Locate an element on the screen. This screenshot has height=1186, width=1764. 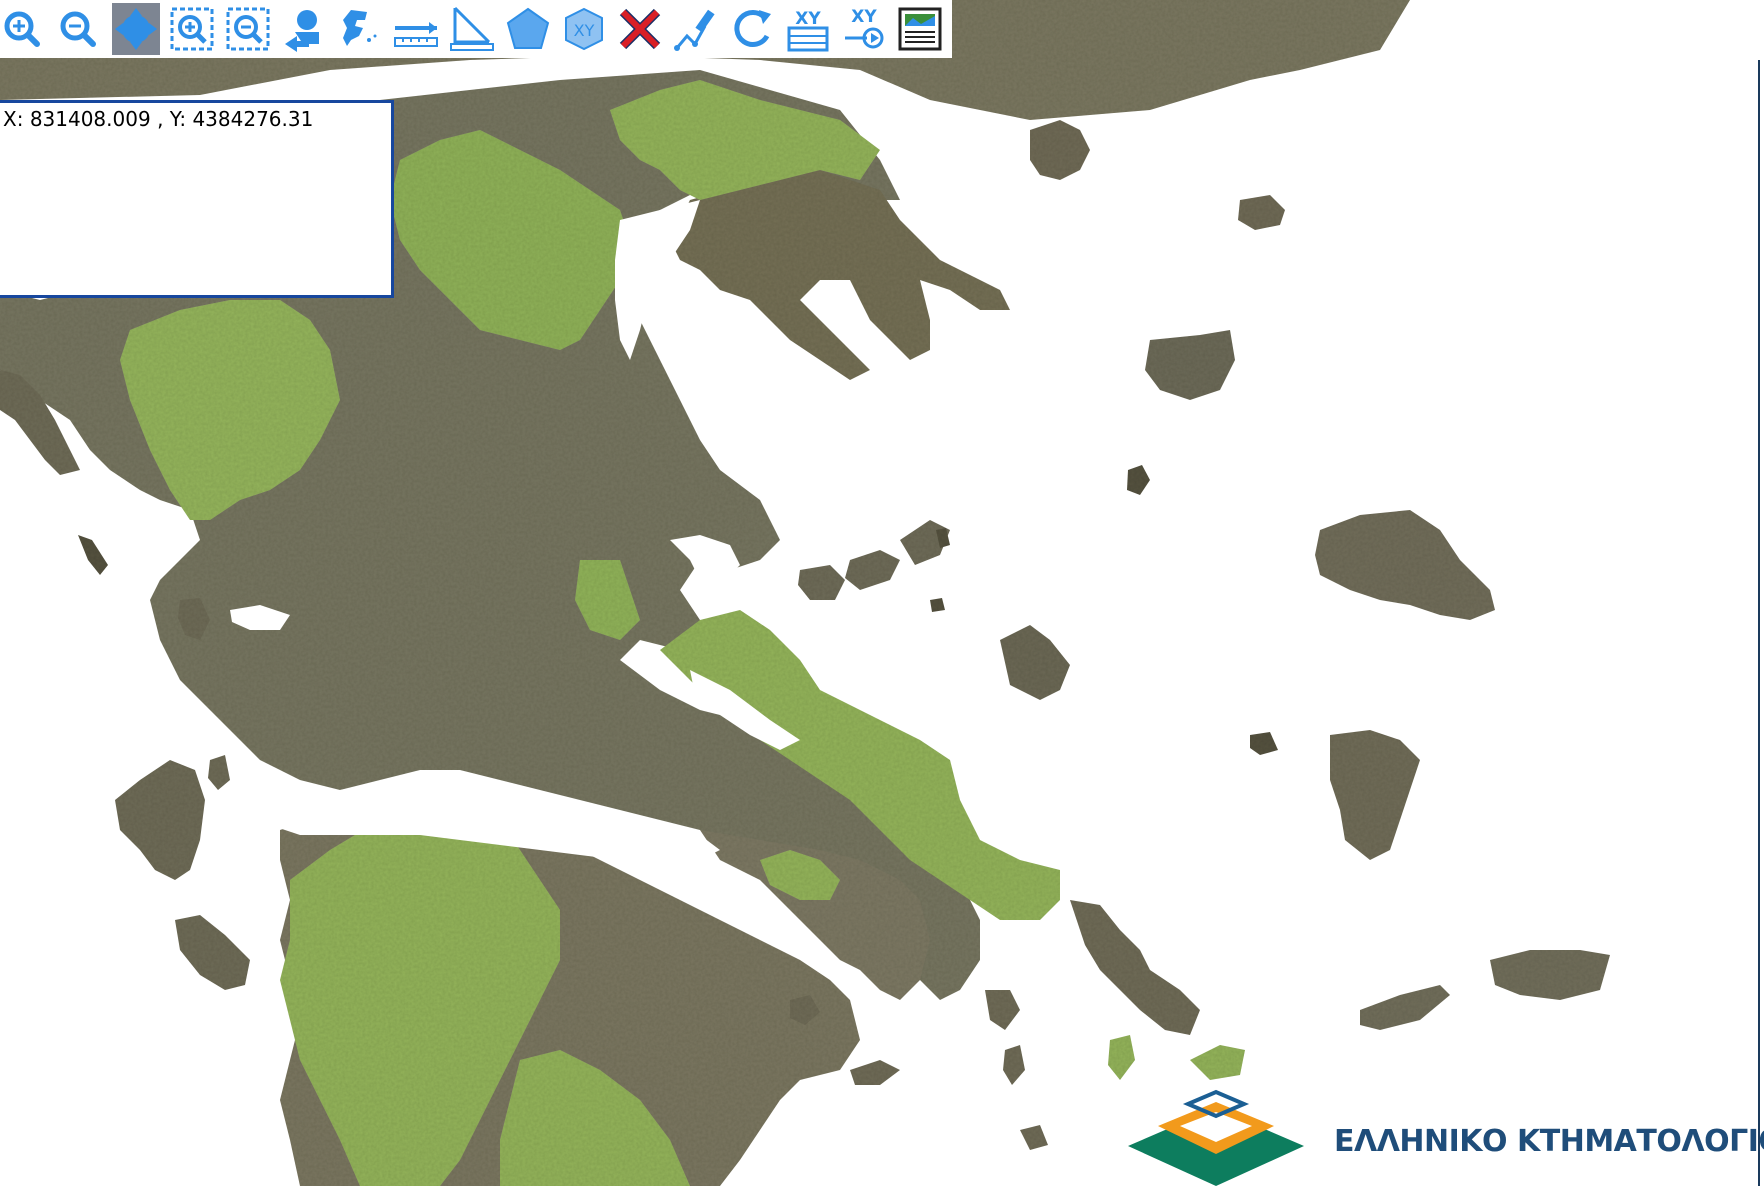
x-value: 831408.009 is located at coordinates (90, 119).